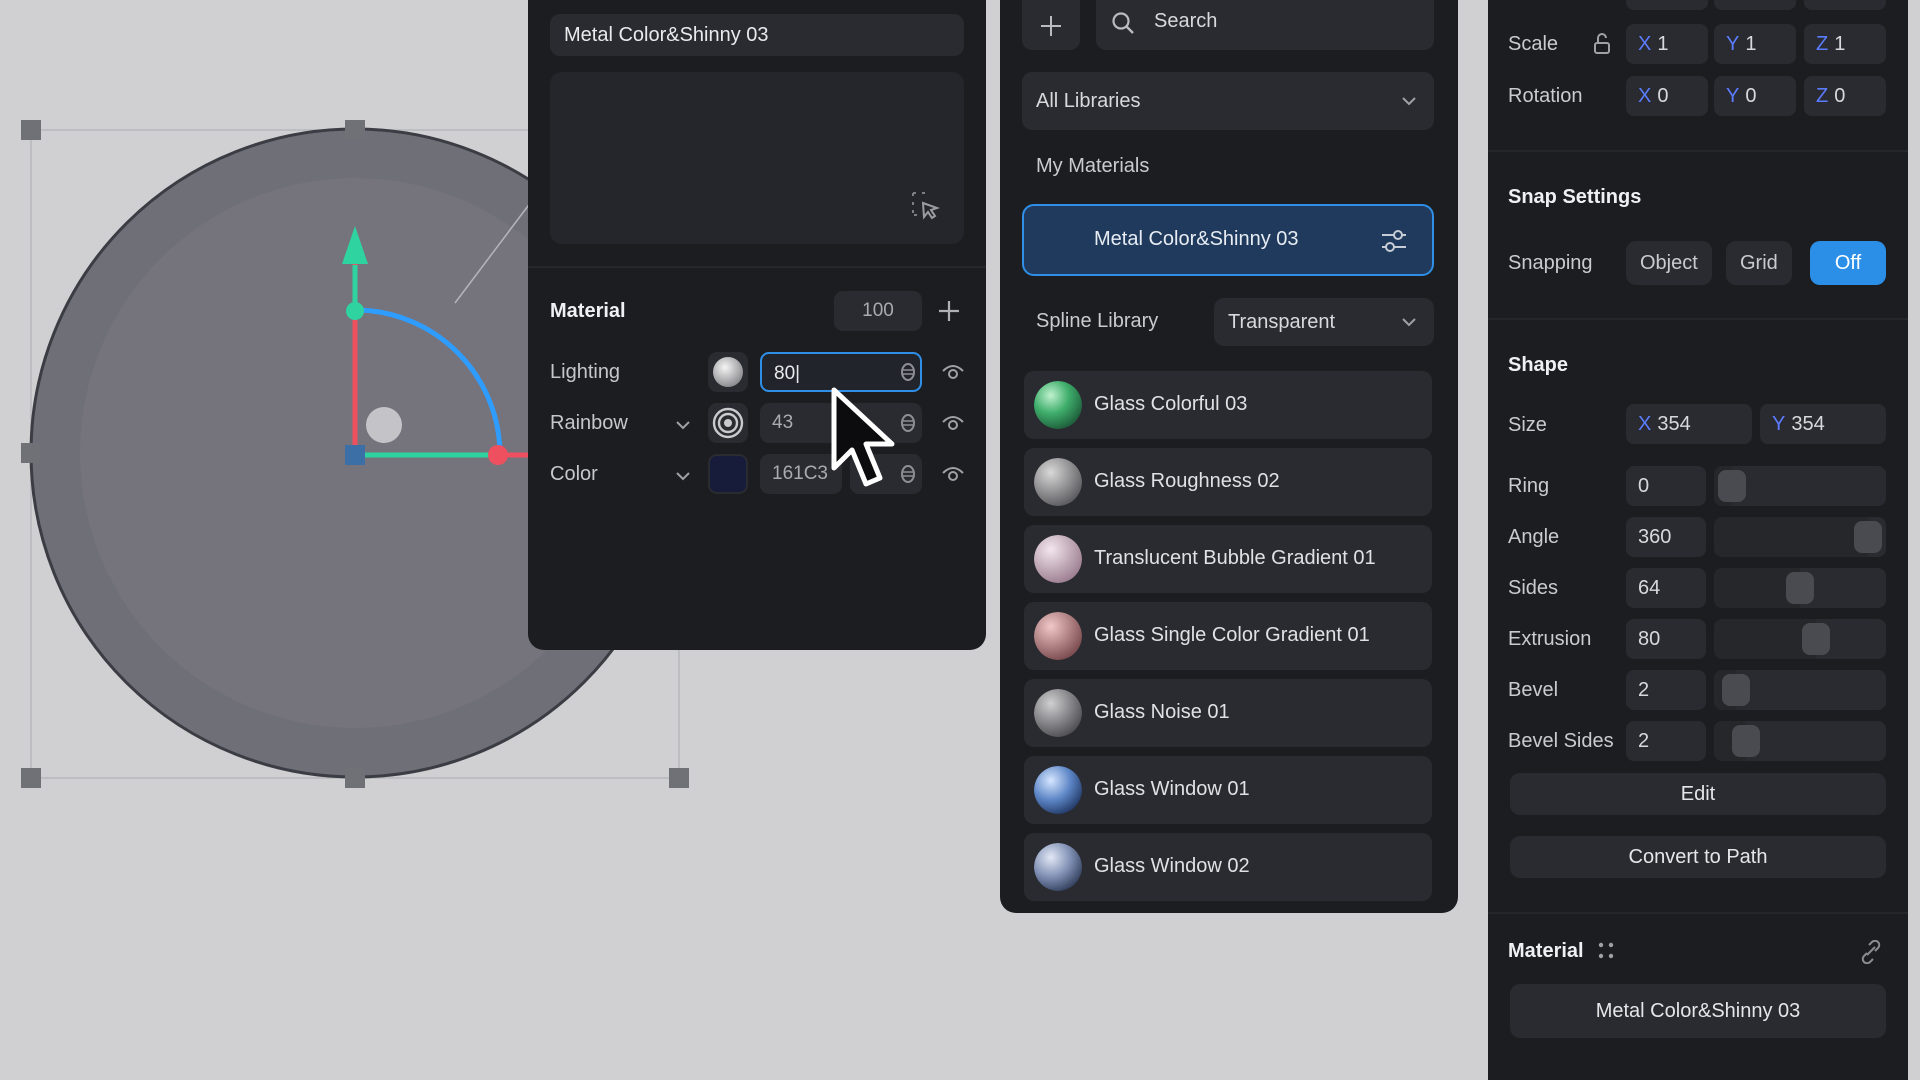 The height and width of the screenshot is (1080, 1920). I want to click on color-swatch-button, so click(728, 474).